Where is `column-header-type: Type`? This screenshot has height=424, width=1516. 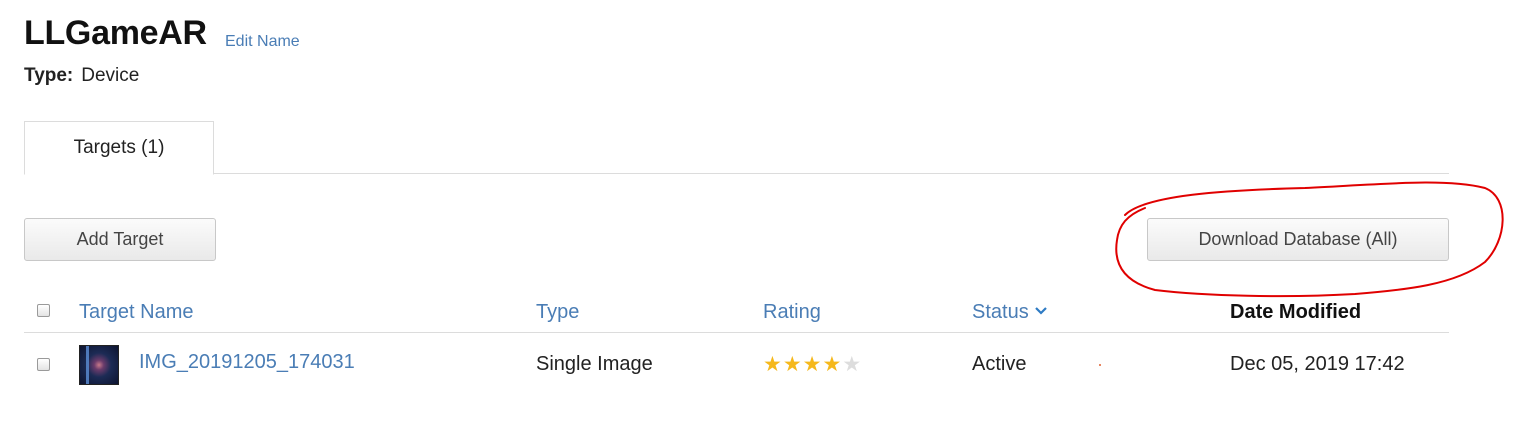 column-header-type: Type is located at coordinates (557, 312).